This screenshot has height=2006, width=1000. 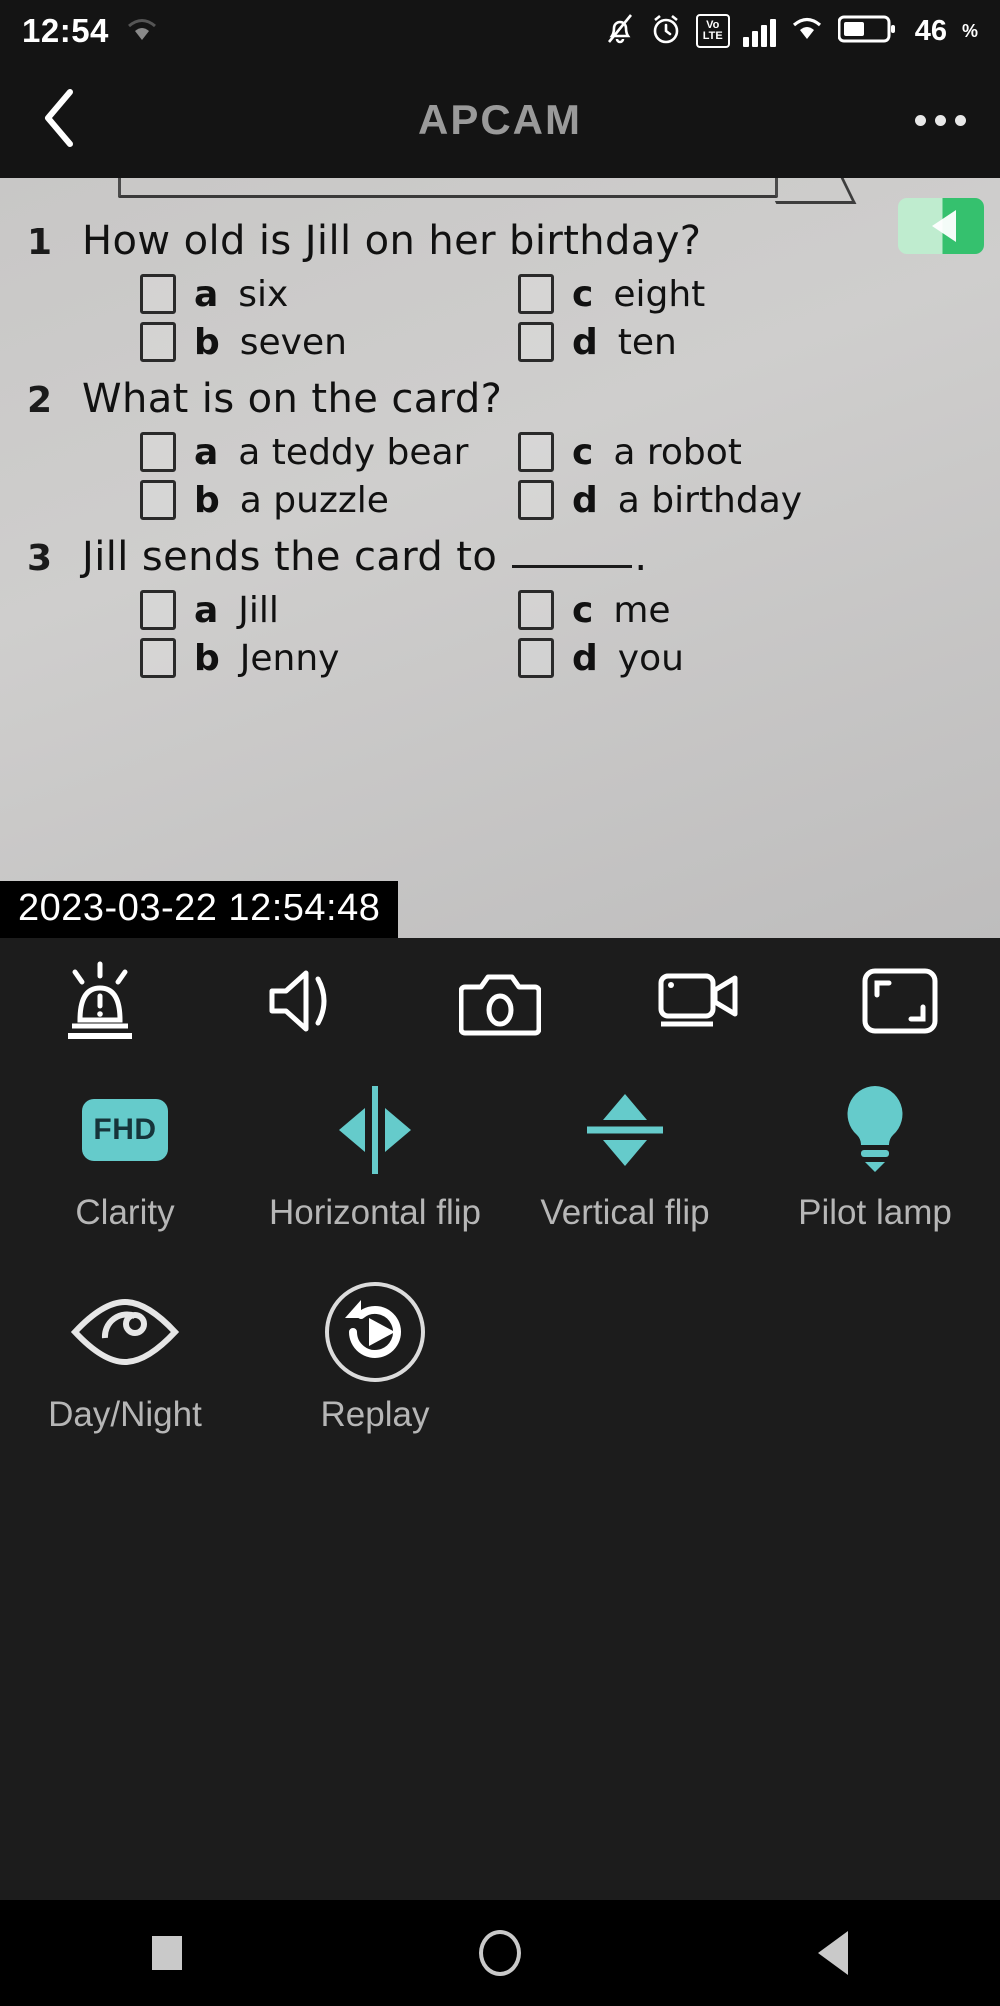 What do you see at coordinates (375, 1332) in the screenshot?
I see `replay-icon` at bounding box center [375, 1332].